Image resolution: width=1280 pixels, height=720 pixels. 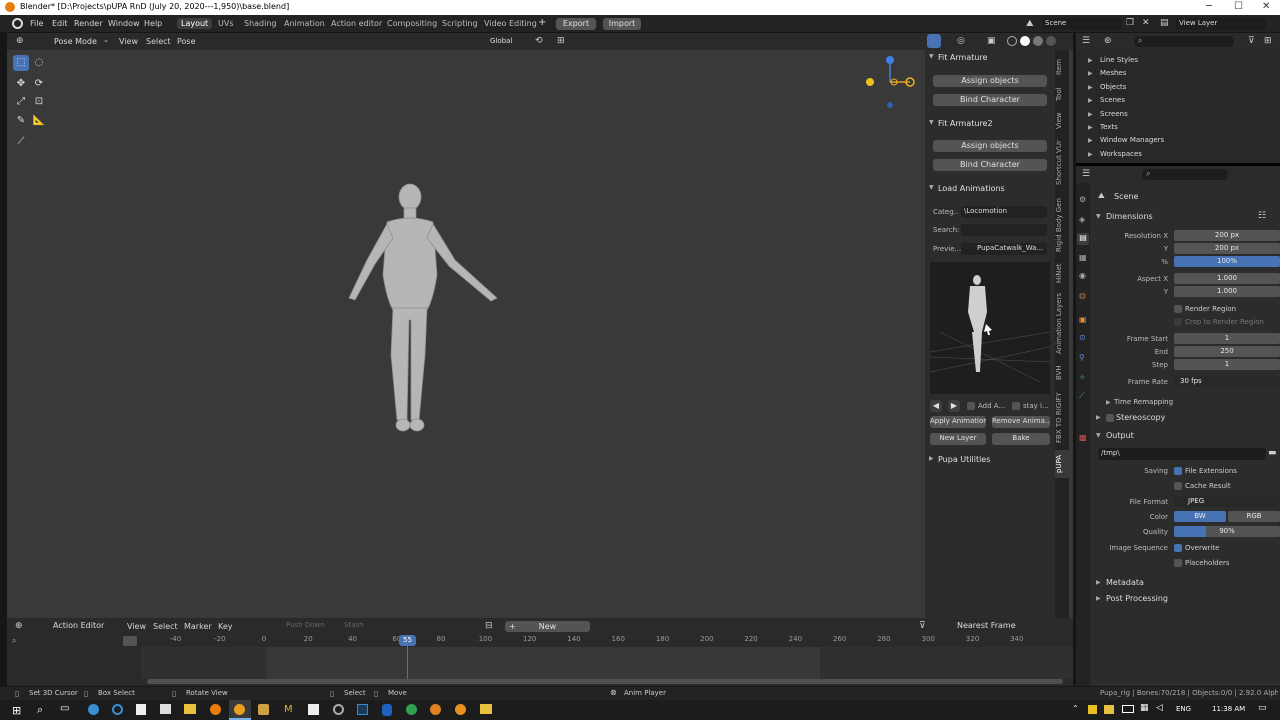 What do you see at coordinates (1262, 216) in the screenshot?
I see `presets-icon: ☷` at bounding box center [1262, 216].